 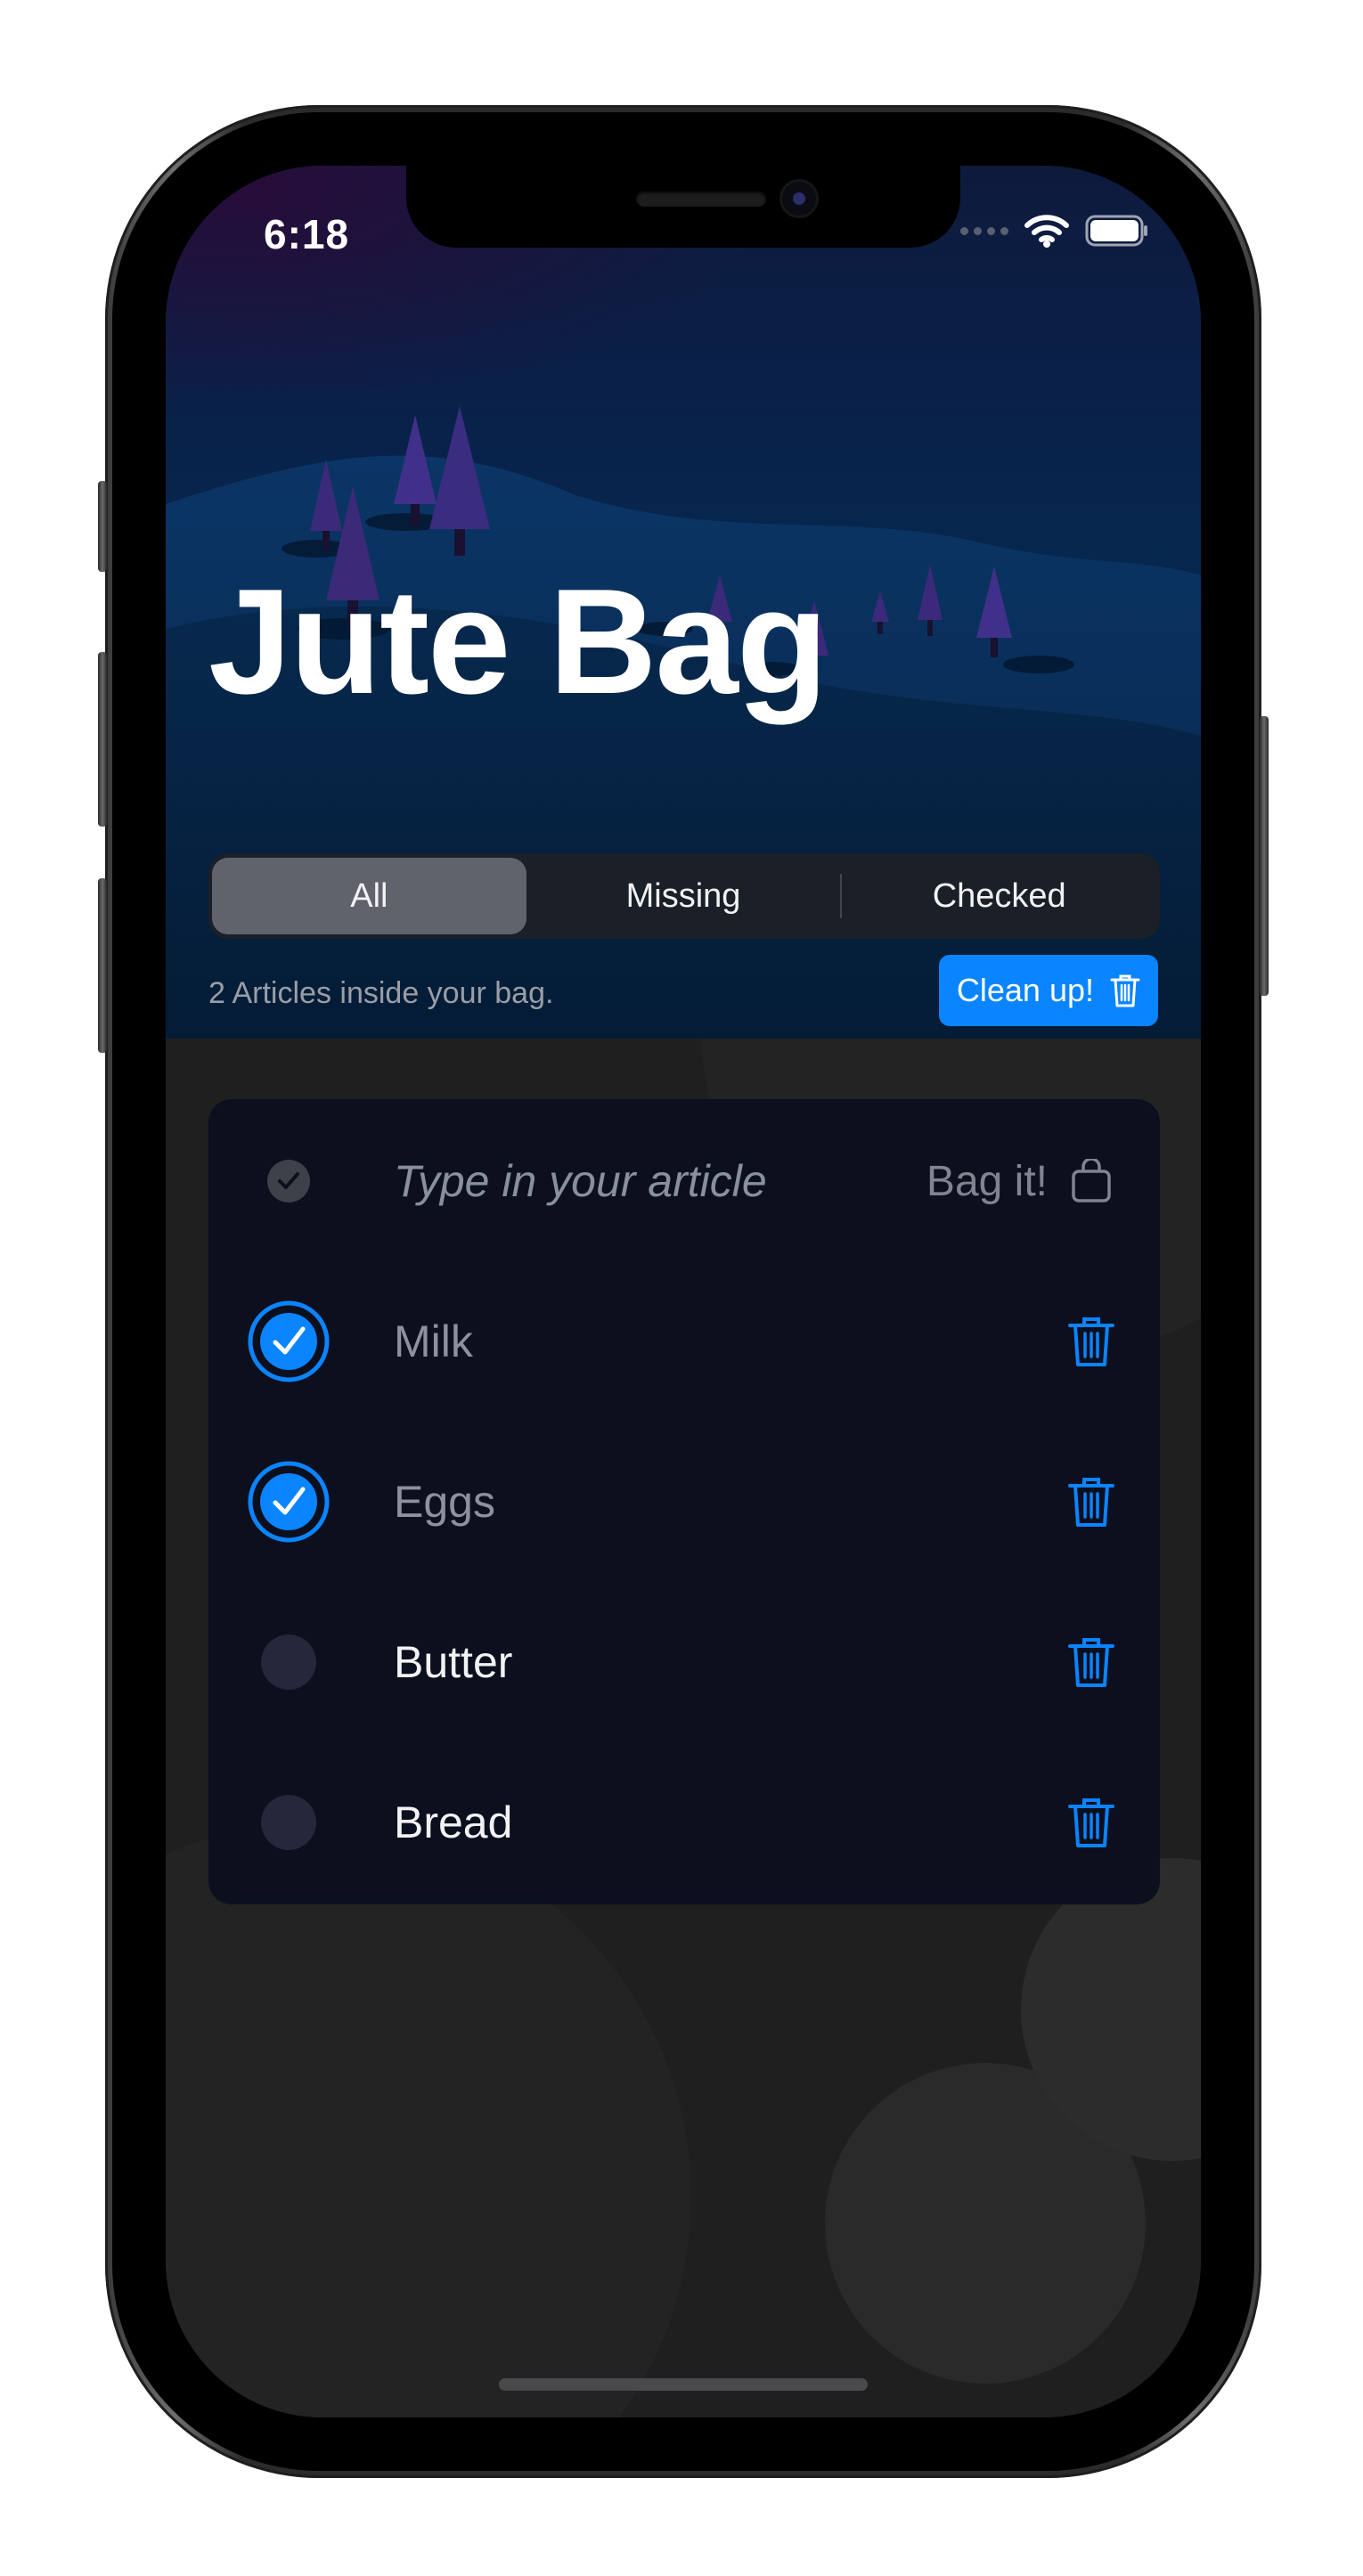 What do you see at coordinates (444, 1502) in the screenshot?
I see `item-label: Eggs` at bounding box center [444, 1502].